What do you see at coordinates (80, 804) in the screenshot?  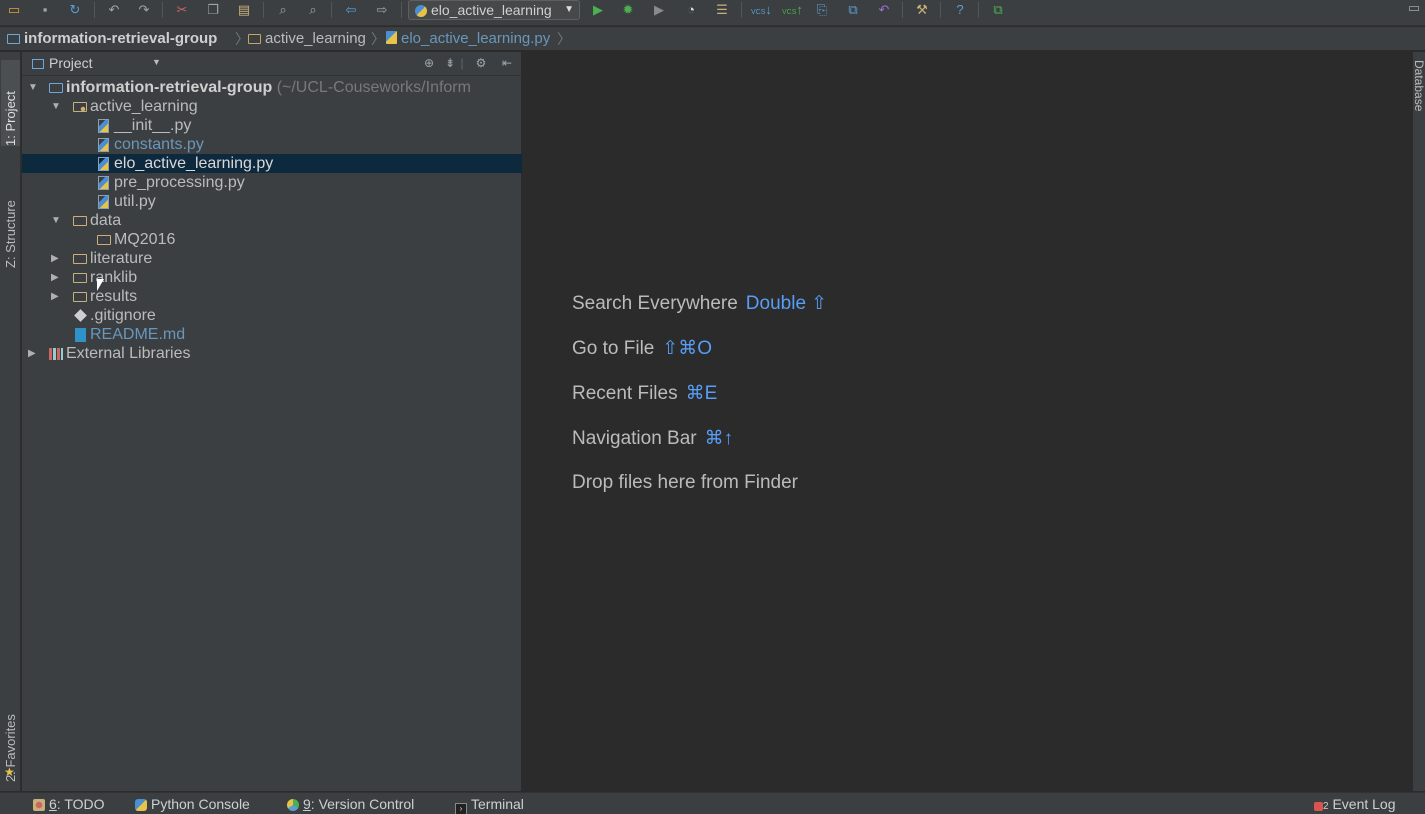 I see `todo-label: : TODO` at bounding box center [80, 804].